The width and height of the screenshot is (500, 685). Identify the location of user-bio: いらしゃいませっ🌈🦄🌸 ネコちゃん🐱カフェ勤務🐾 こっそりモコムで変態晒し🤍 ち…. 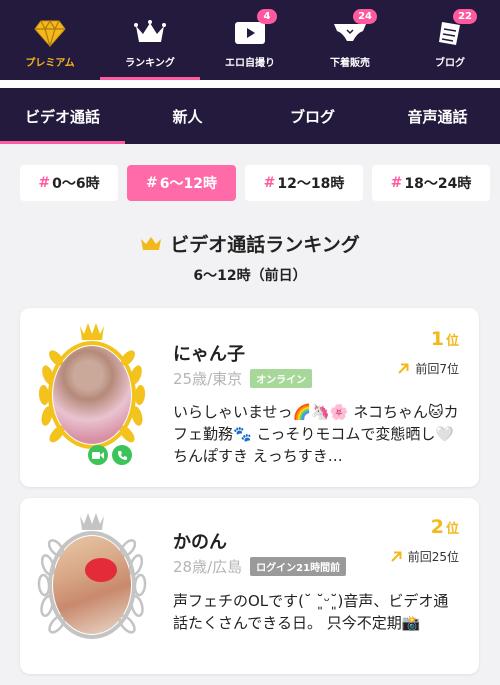
(316, 434).